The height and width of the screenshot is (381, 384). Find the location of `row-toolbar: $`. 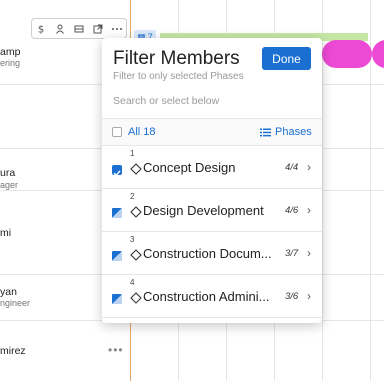

row-toolbar: $ is located at coordinates (79, 28).